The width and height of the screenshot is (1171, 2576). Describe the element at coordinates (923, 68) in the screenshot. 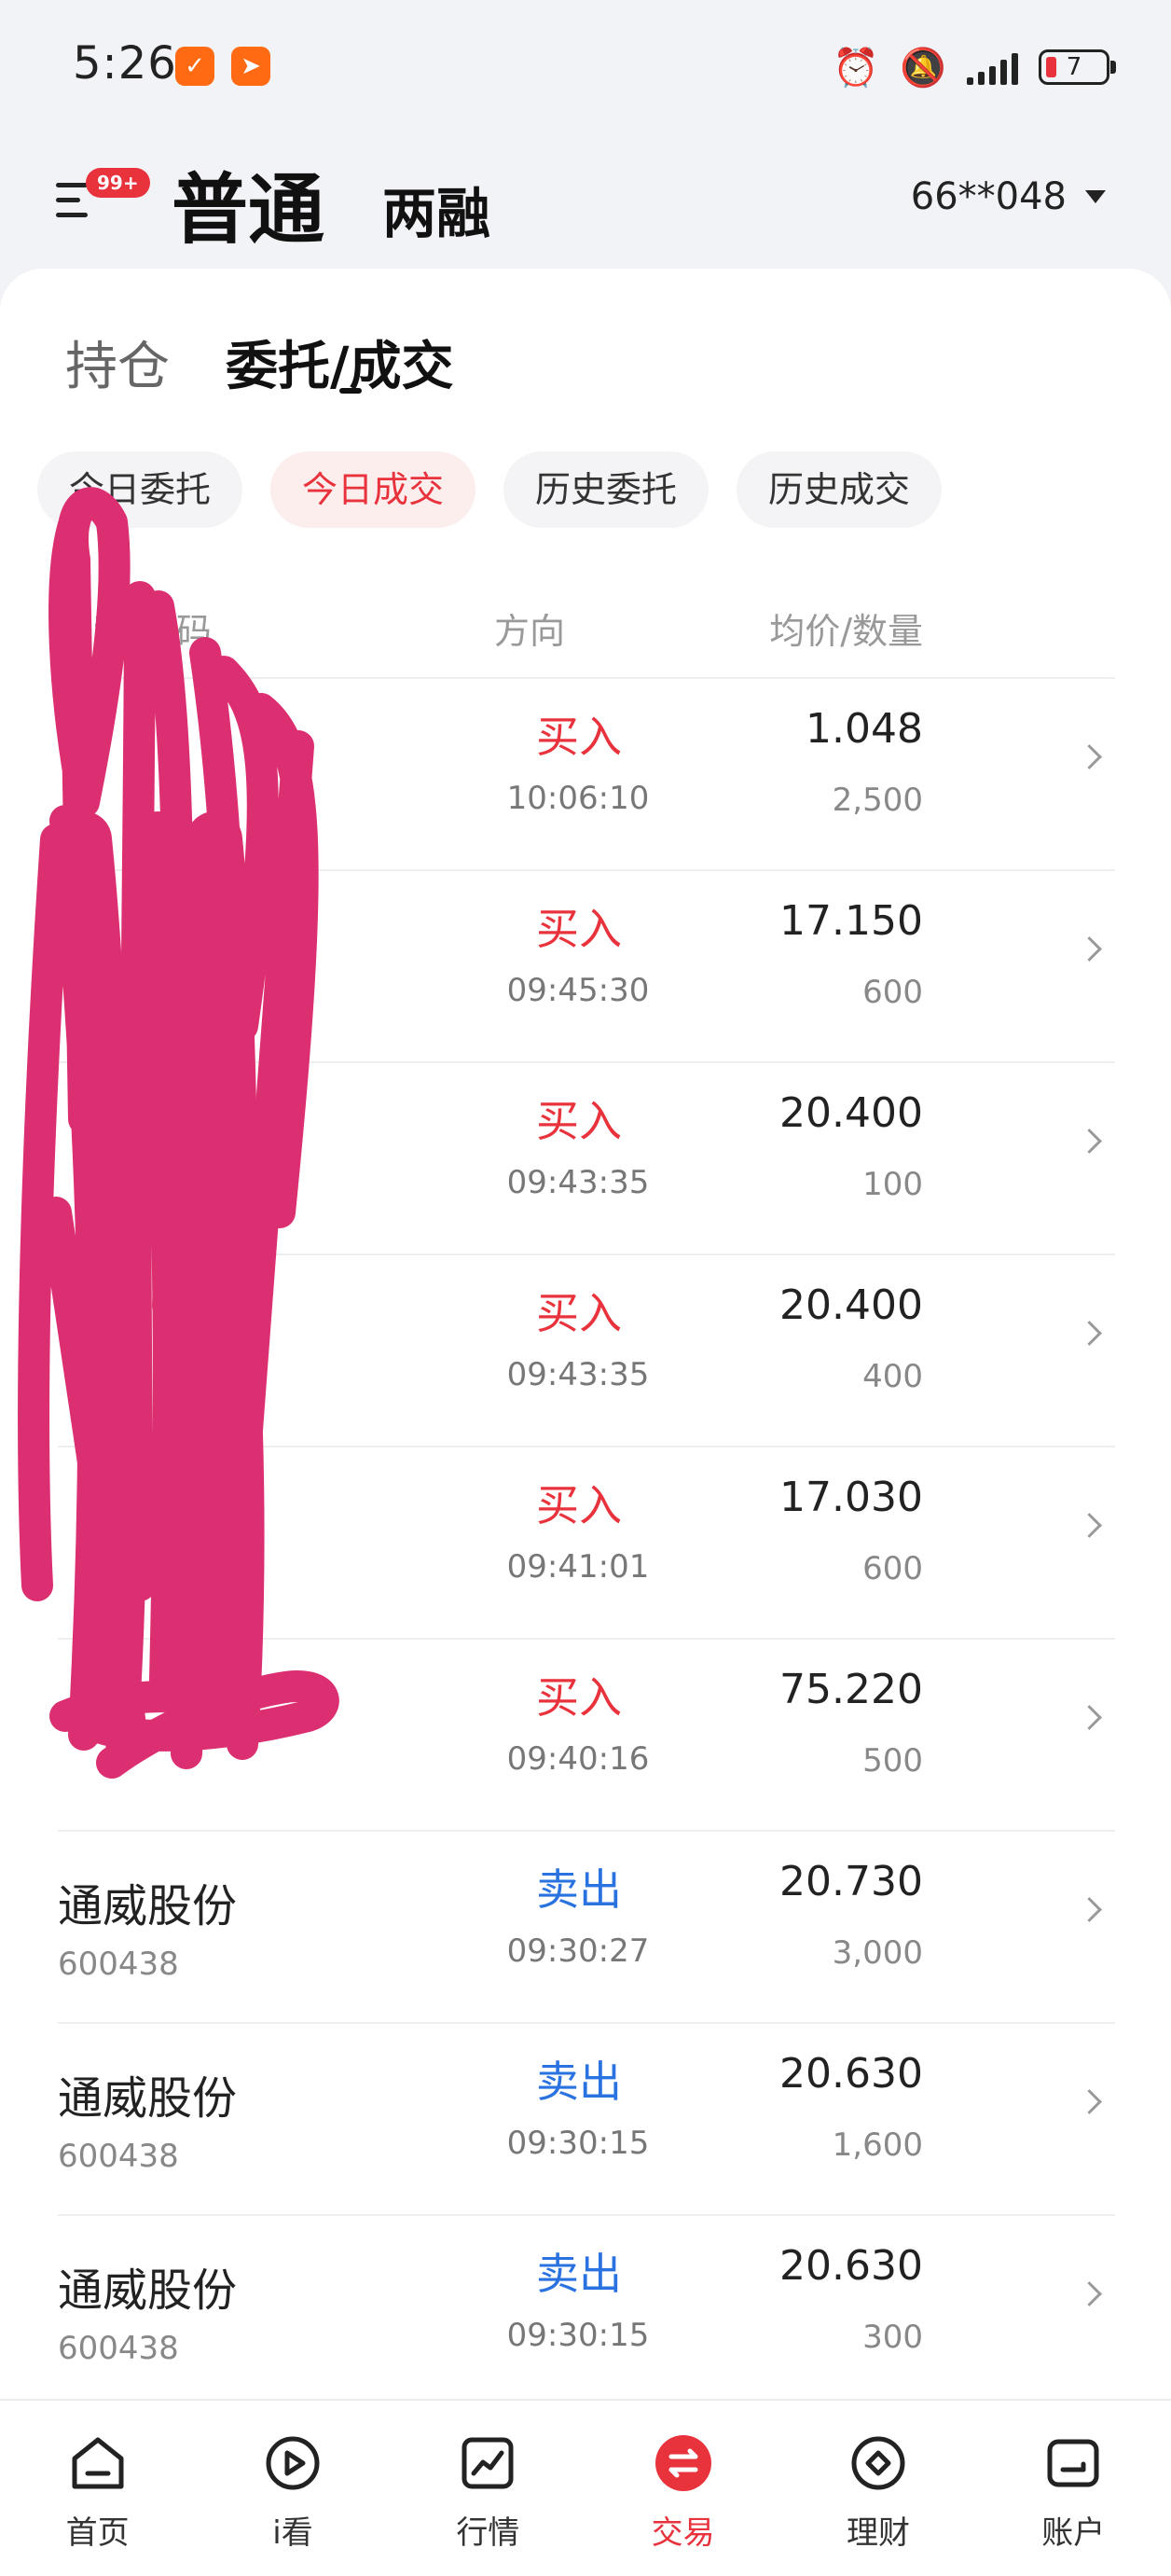

I see `mute-icon: 🔕` at that location.